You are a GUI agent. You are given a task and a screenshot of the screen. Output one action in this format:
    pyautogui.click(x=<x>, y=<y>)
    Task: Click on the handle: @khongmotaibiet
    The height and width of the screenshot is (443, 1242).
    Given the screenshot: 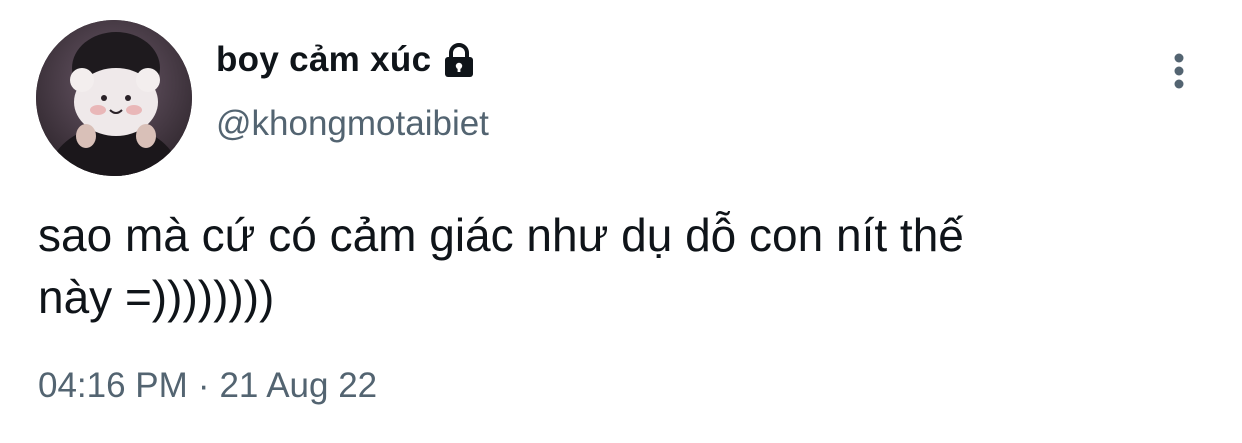 What is the action you would take?
    pyautogui.click(x=352, y=124)
    